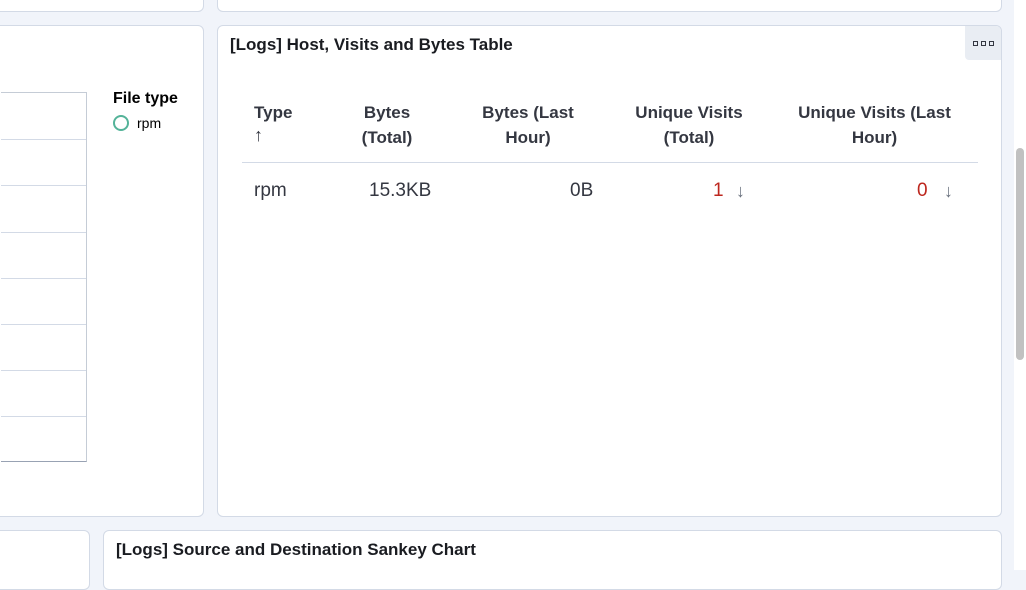 The height and width of the screenshot is (590, 1026). What do you see at coordinates (273, 112) in the screenshot?
I see `column-header-label: Type` at bounding box center [273, 112].